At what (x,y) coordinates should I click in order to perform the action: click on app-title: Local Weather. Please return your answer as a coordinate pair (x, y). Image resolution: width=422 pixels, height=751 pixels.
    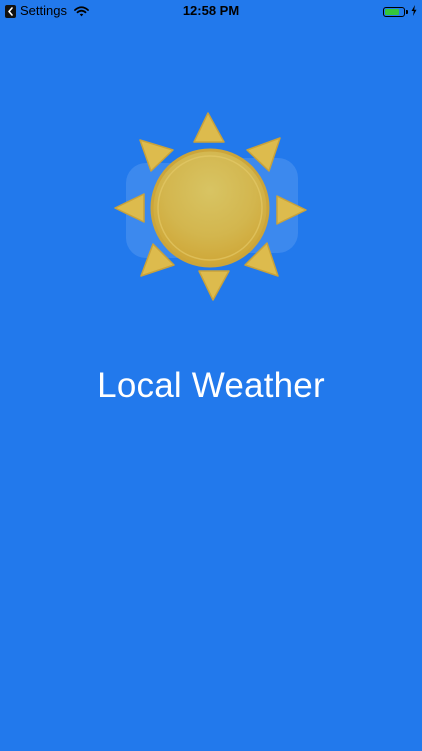
    Looking at the image, I should click on (211, 385).